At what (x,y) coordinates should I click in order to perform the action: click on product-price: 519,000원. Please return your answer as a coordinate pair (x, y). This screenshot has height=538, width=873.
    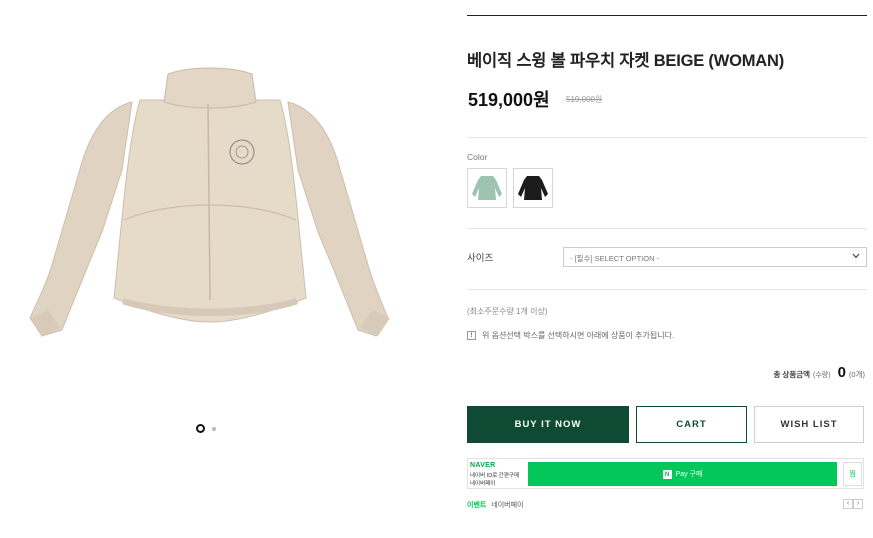
    Looking at the image, I should click on (509, 100).